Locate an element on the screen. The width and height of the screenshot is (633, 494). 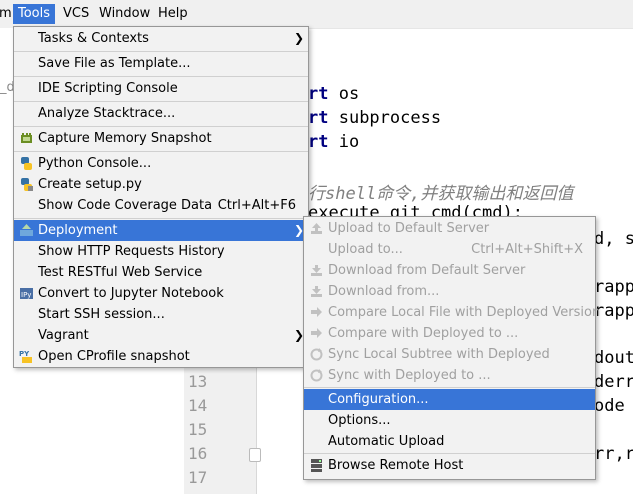
menu-item-ide-scripting-console: IDE Scripting Console is located at coordinates (161, 88).